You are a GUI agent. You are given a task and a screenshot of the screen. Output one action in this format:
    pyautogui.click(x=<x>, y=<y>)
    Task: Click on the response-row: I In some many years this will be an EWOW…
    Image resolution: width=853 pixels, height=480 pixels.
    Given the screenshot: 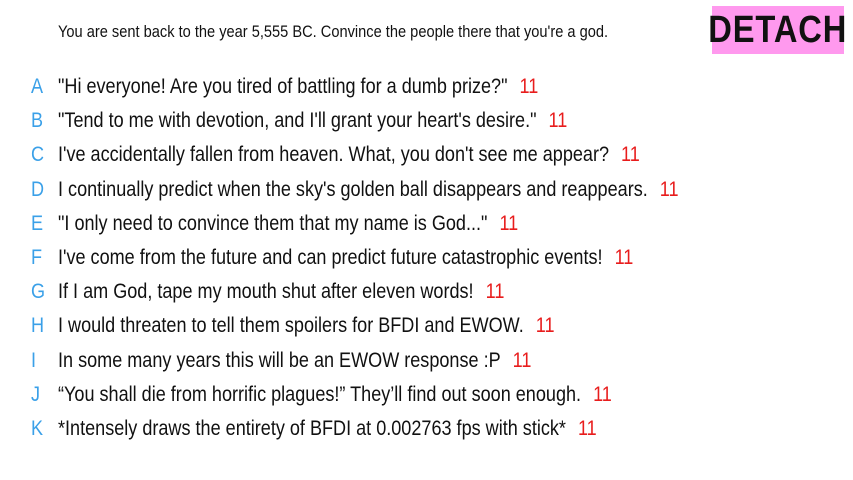 What is the action you would take?
    pyautogui.click(x=426, y=361)
    